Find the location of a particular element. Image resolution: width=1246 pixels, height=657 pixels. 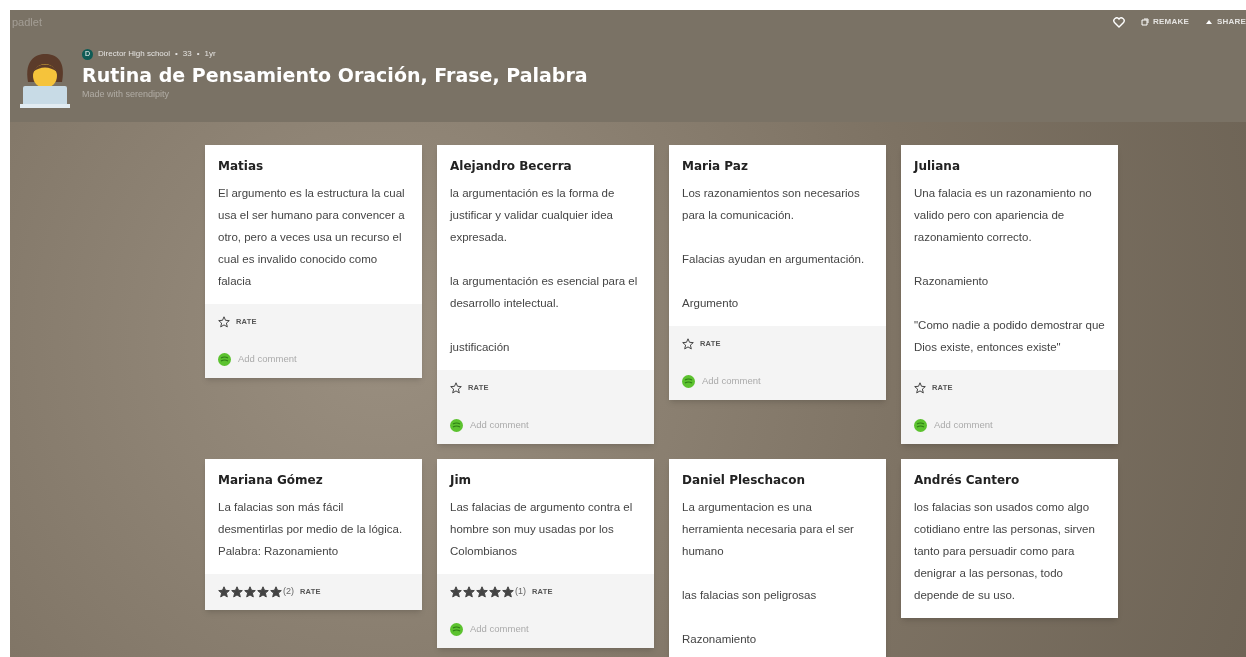

post-text: la argumentación es la forma de justificar y validar cualquier idea expresada. is located at coordinates (533, 215).